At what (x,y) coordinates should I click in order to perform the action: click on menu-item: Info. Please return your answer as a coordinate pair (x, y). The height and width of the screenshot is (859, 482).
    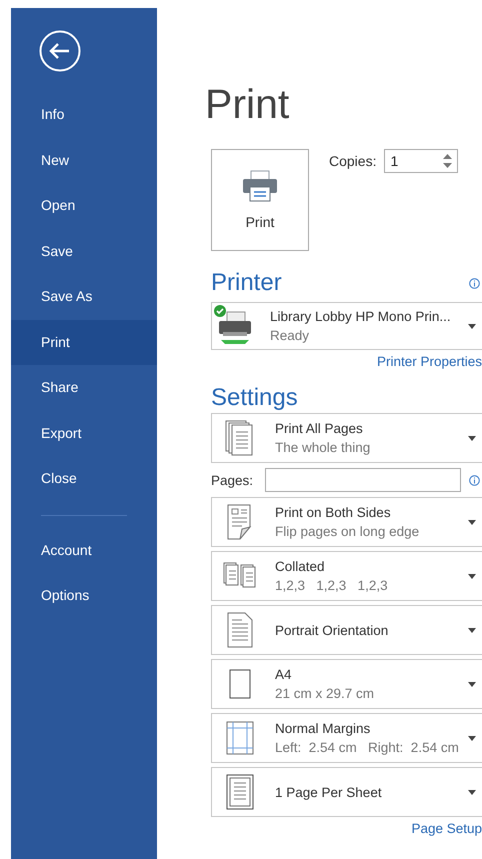
    Looking at the image, I should click on (84, 115).